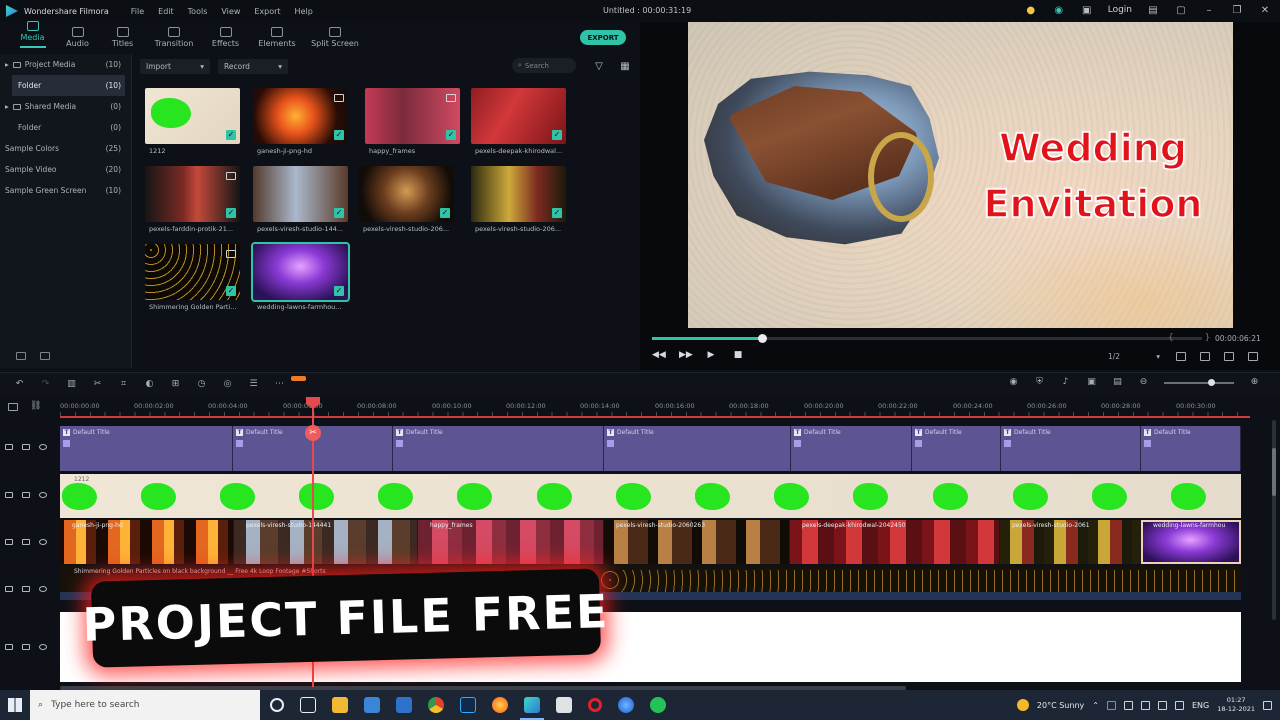  I want to click on weather-icon, so click(1022, 705).